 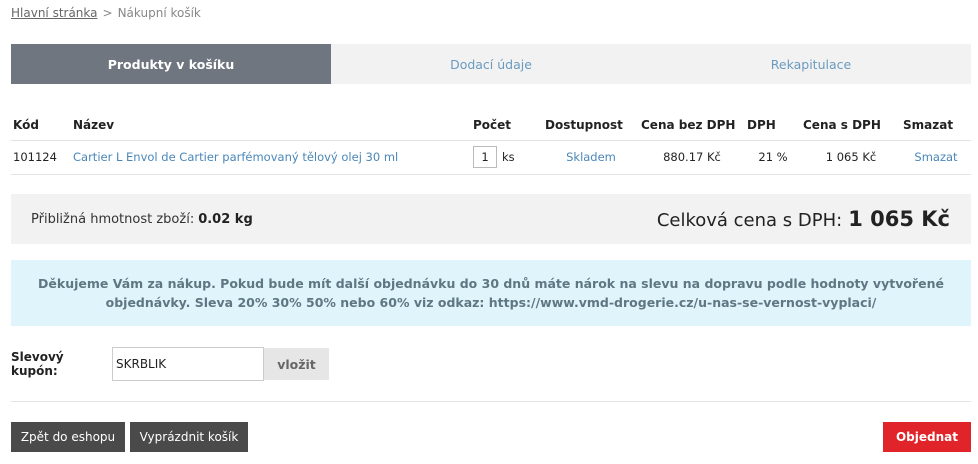 I want to click on apply-coupon-button: vložit, so click(x=296, y=364).